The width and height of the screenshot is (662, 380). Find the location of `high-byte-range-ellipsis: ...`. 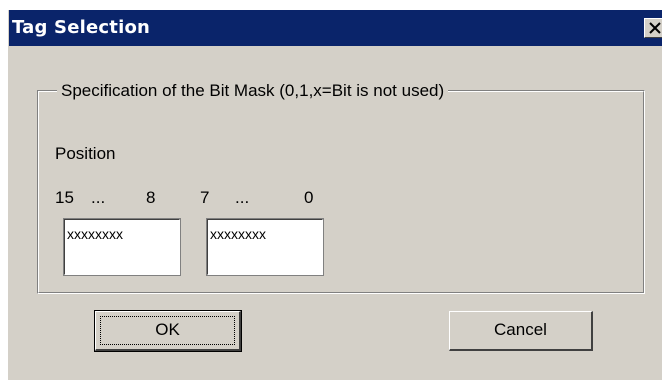

high-byte-range-ellipsis: ... is located at coordinates (98, 197).